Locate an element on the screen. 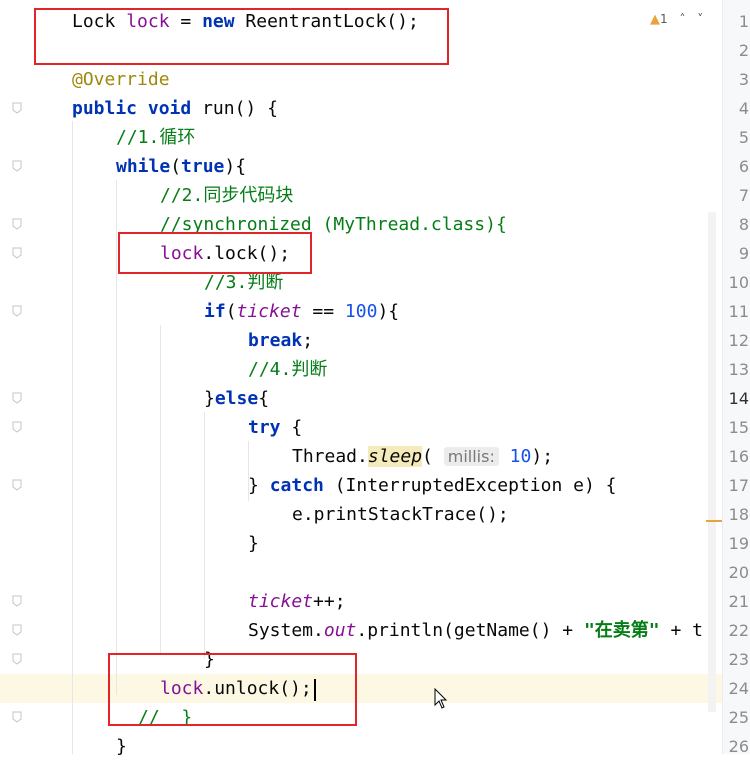 This screenshot has height=761, width=750. line-number: 15 is located at coordinates (736, 427).